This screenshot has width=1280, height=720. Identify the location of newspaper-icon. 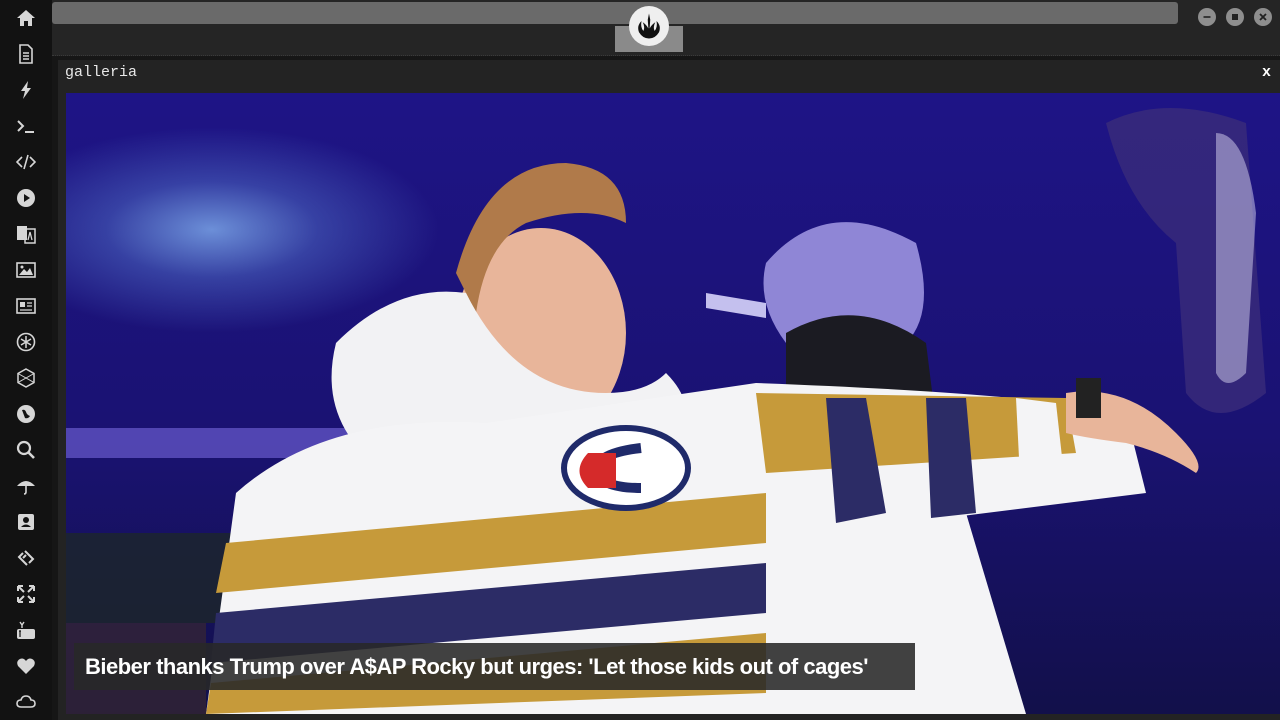
(26, 306).